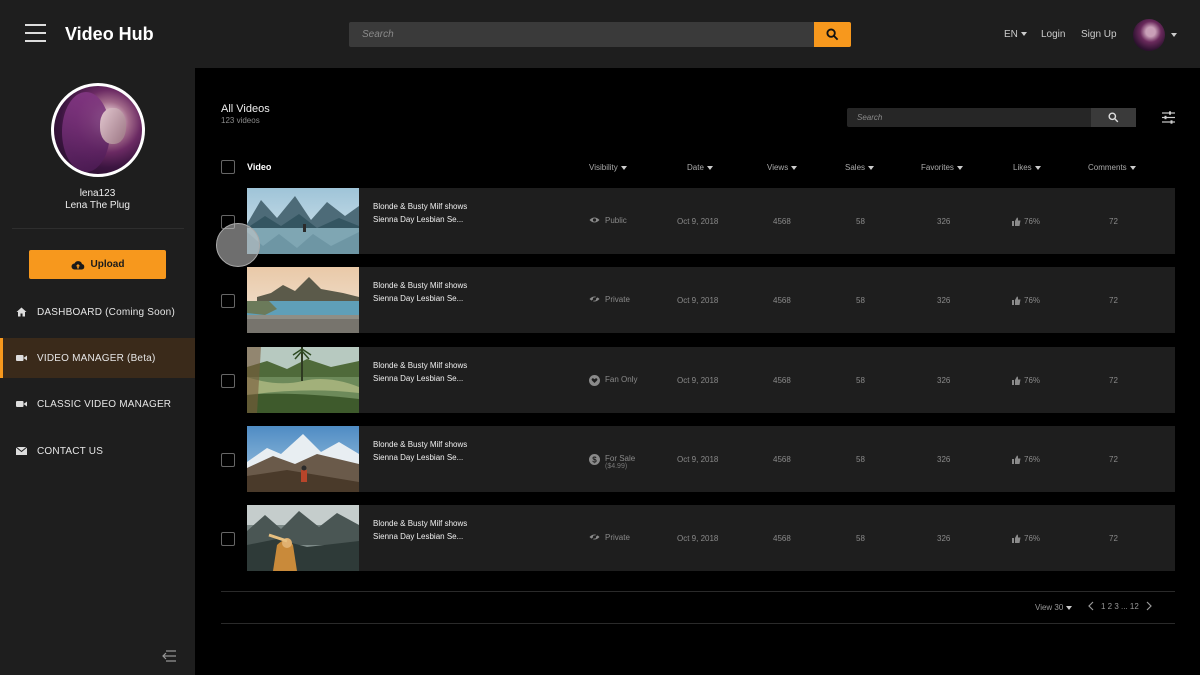 This screenshot has height=675, width=1200. What do you see at coordinates (608, 167) in the screenshot?
I see `column-header-visibility: Visibility` at bounding box center [608, 167].